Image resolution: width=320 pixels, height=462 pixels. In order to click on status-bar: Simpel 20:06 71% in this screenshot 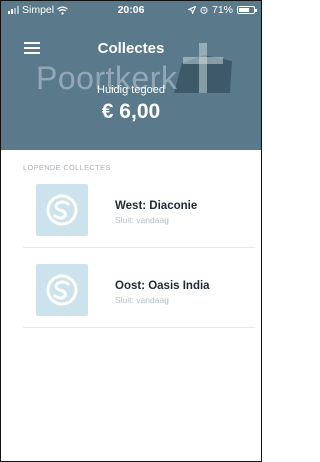, I will do `click(131, 10)`.